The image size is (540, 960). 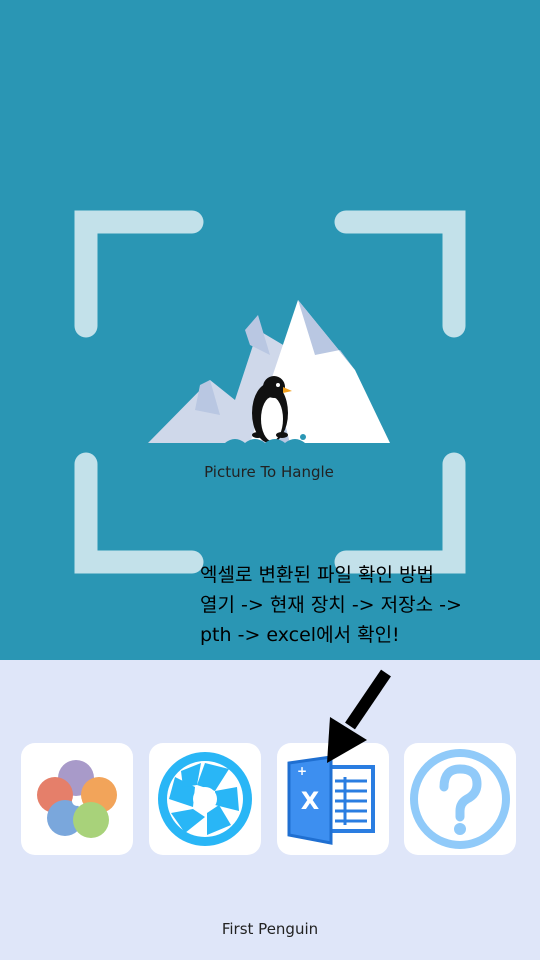 What do you see at coordinates (359, 716) in the screenshot?
I see `pointer-arrow` at bounding box center [359, 716].